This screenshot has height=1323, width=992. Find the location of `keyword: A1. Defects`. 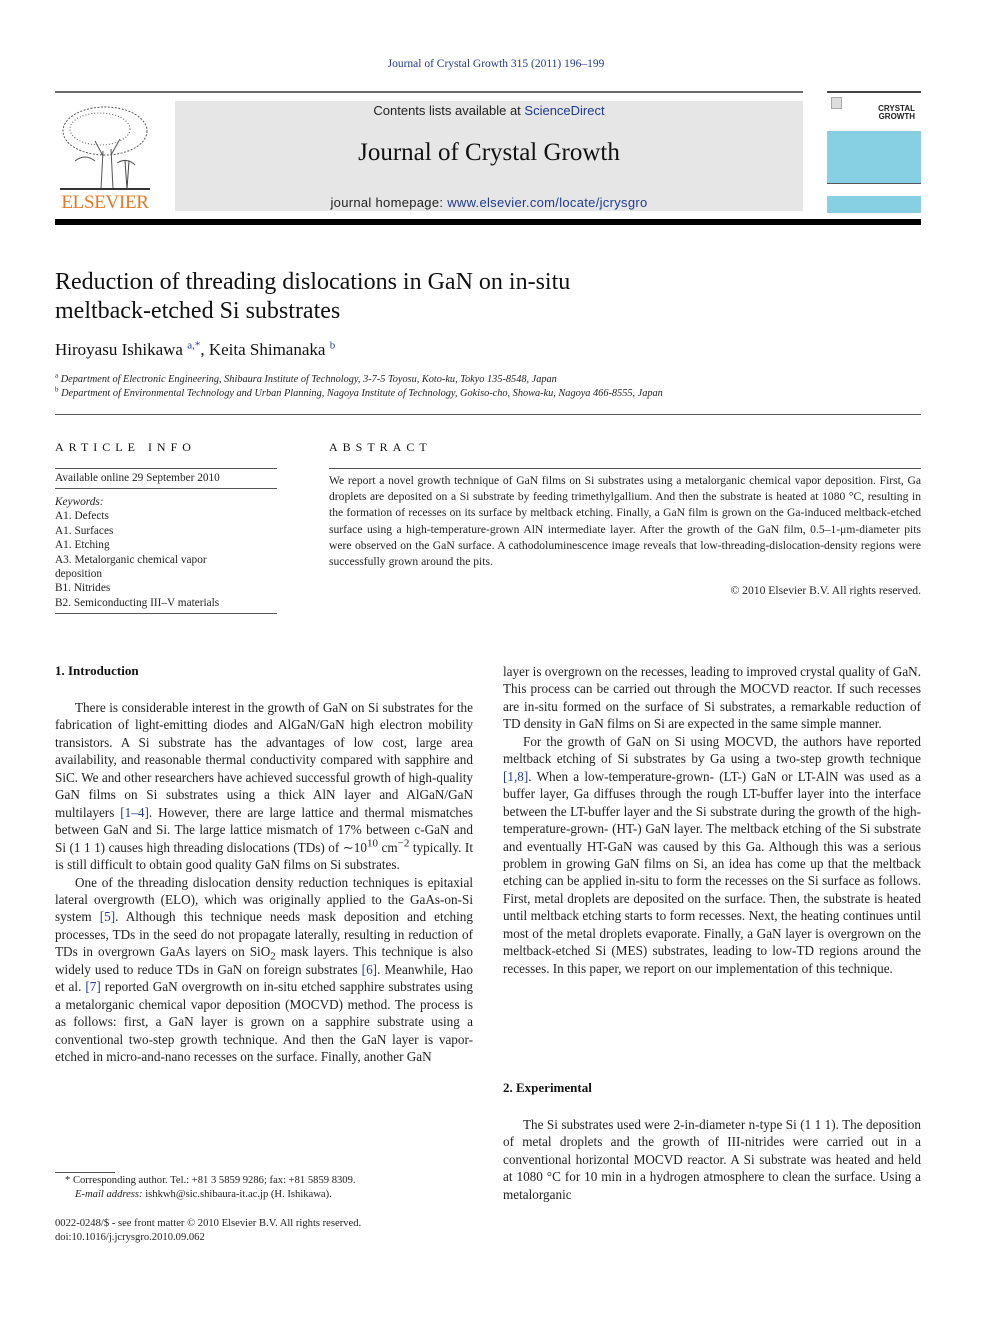

keyword: A1. Defects is located at coordinates (82, 516).